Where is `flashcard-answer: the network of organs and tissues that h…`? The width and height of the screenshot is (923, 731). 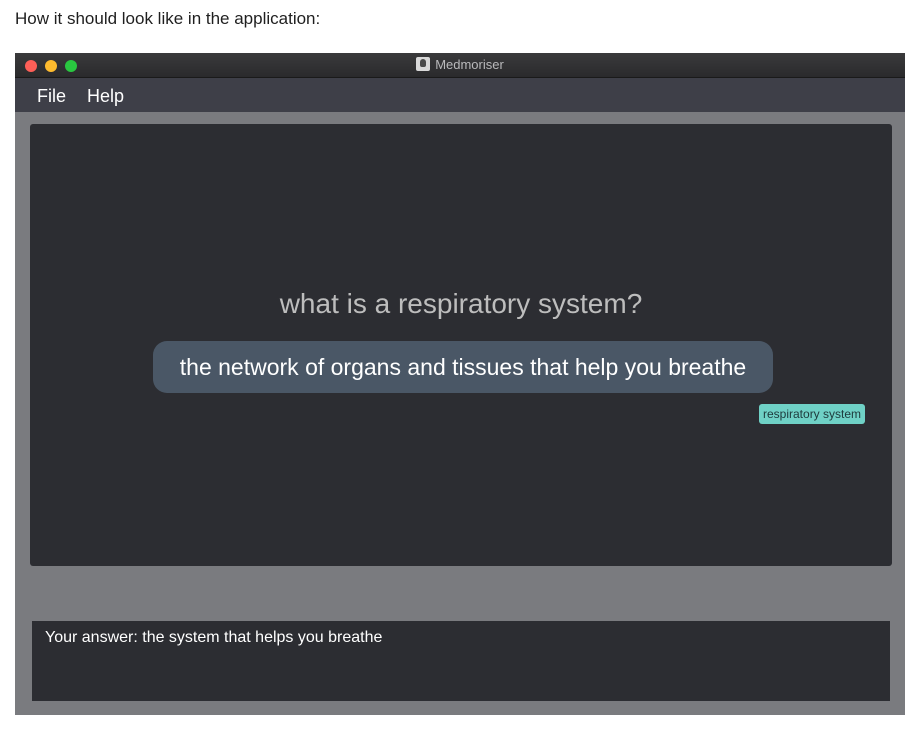 flashcard-answer: the network of organs and tissues that h… is located at coordinates (463, 367).